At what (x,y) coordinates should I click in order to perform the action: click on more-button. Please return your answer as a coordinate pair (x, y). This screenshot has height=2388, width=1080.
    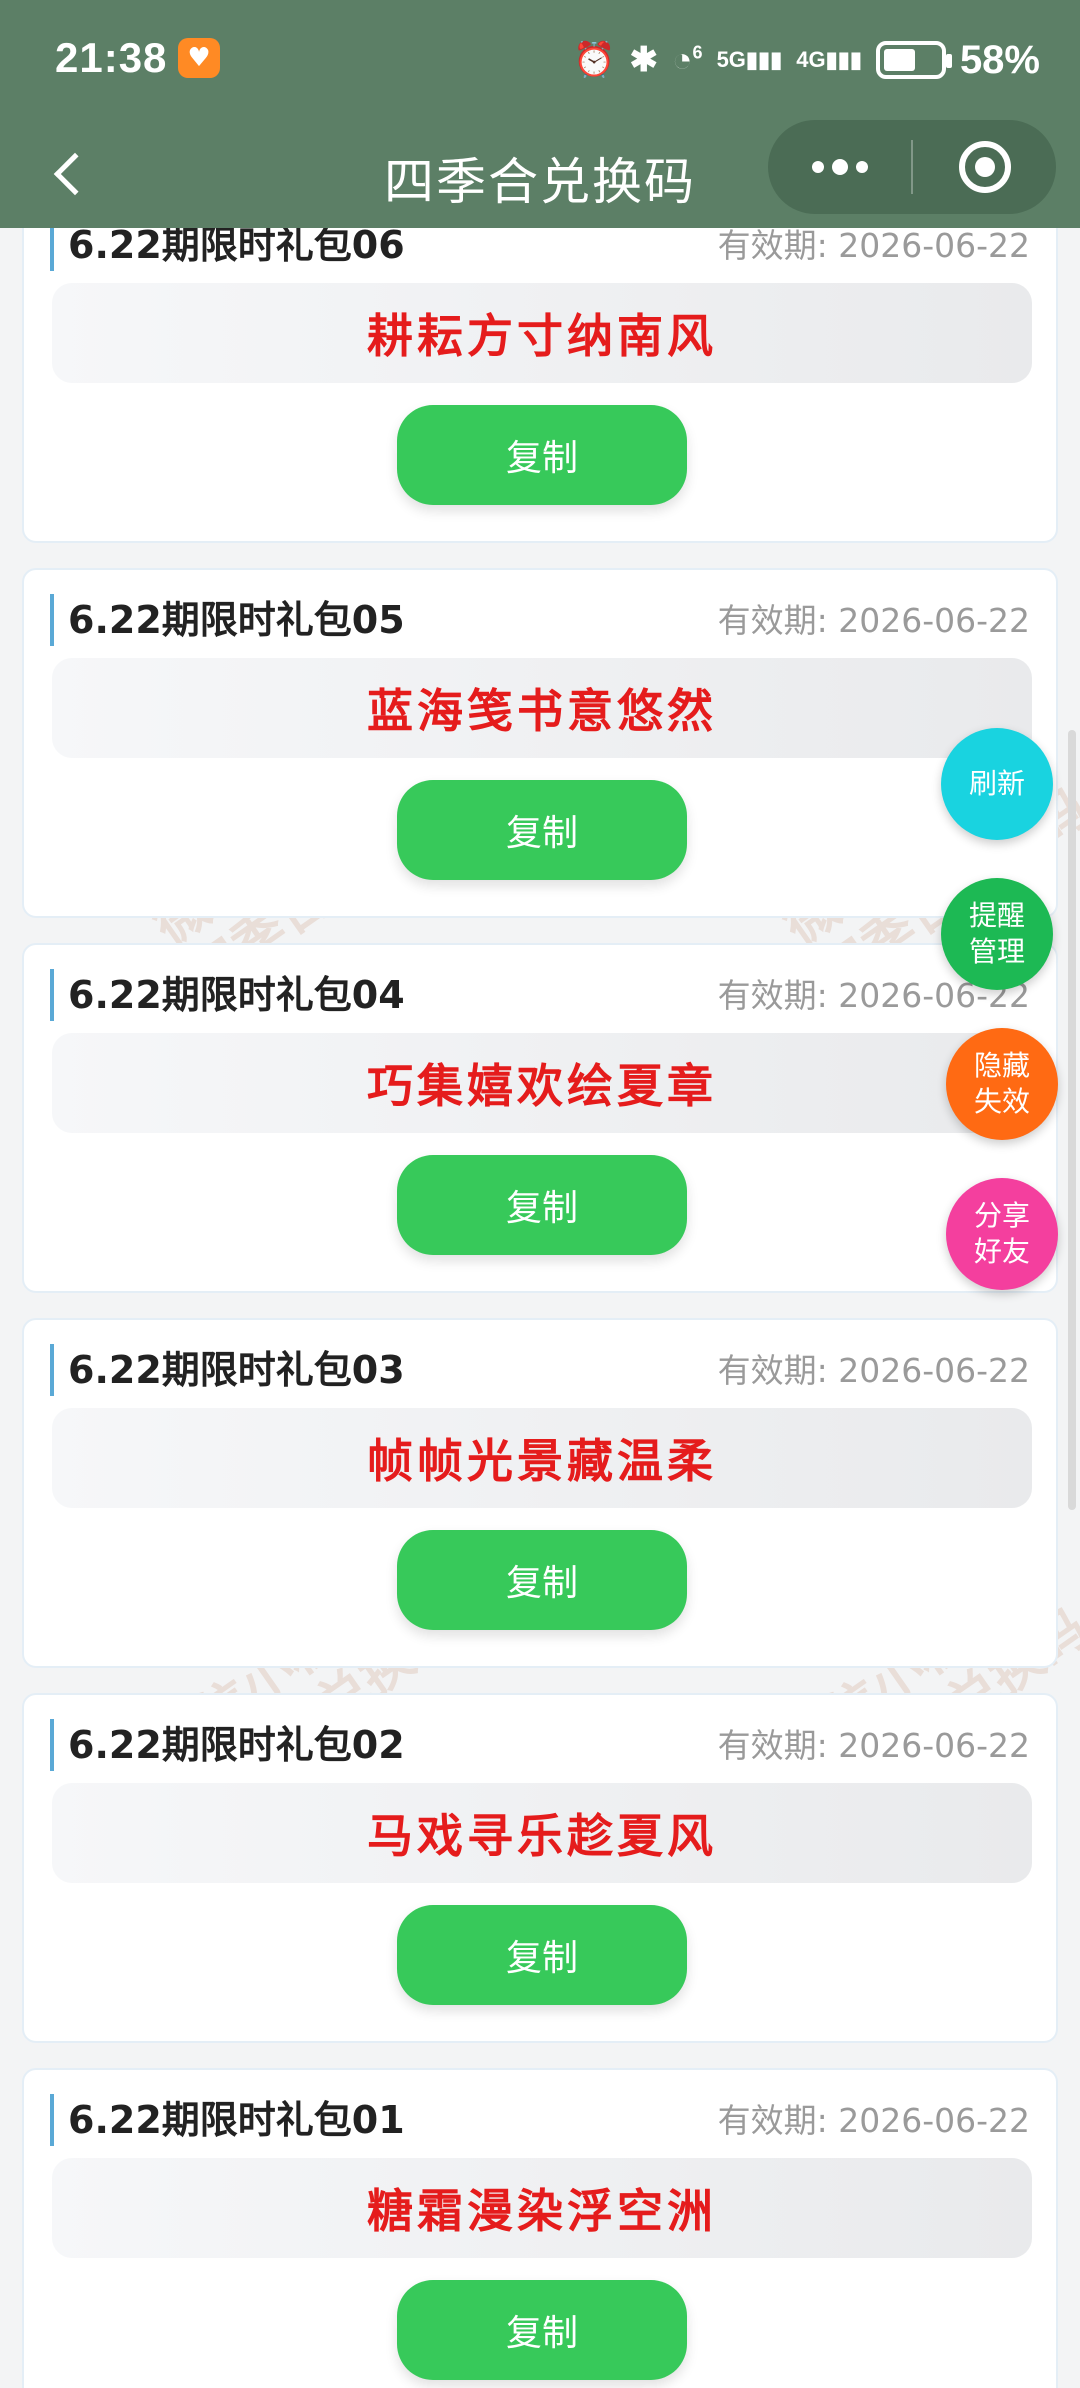
    Looking at the image, I should click on (839, 167).